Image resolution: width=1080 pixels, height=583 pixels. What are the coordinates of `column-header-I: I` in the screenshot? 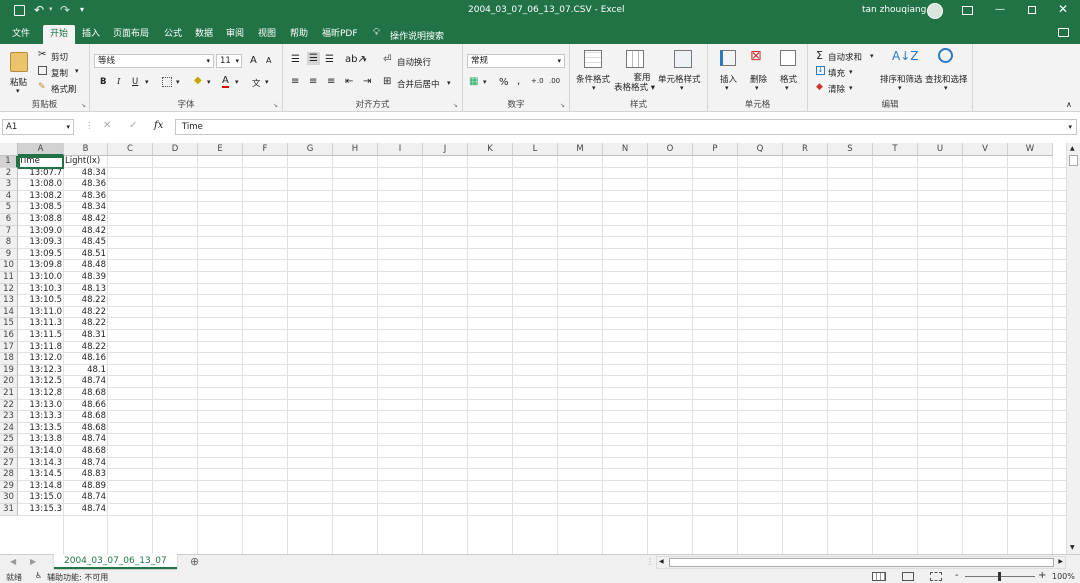 It's located at (400, 149).